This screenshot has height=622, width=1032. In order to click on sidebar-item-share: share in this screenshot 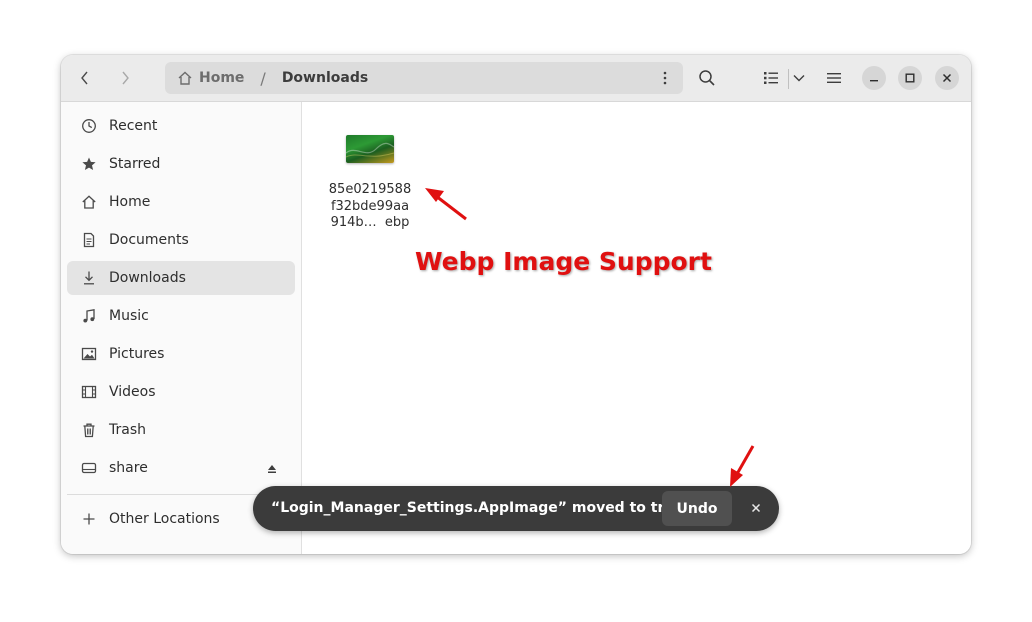, I will do `click(181, 468)`.